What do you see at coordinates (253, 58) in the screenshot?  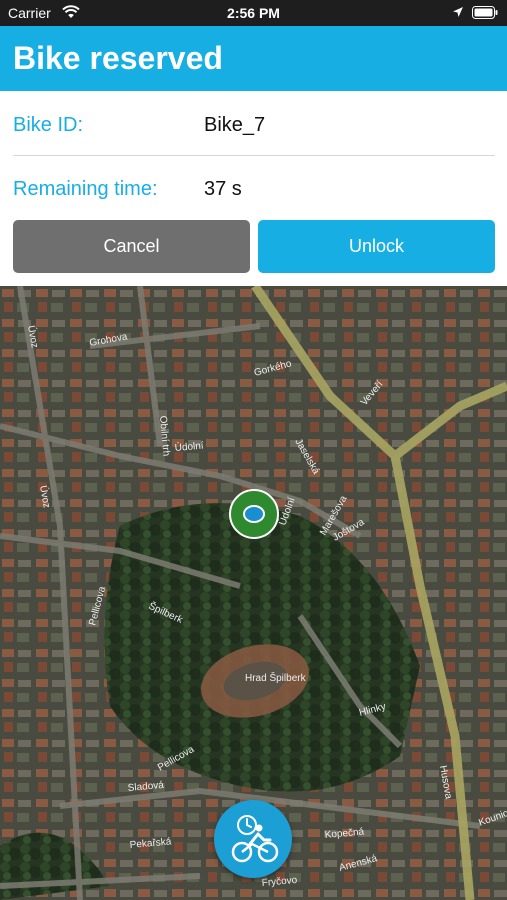 I see `header-bar: Bike reserved` at bounding box center [253, 58].